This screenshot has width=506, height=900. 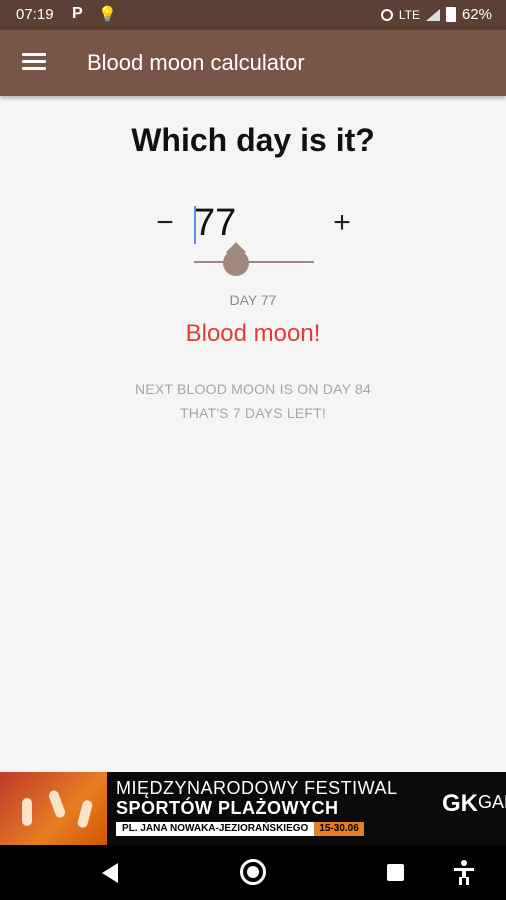 I want to click on accessibility-icon, so click(x=464, y=872).